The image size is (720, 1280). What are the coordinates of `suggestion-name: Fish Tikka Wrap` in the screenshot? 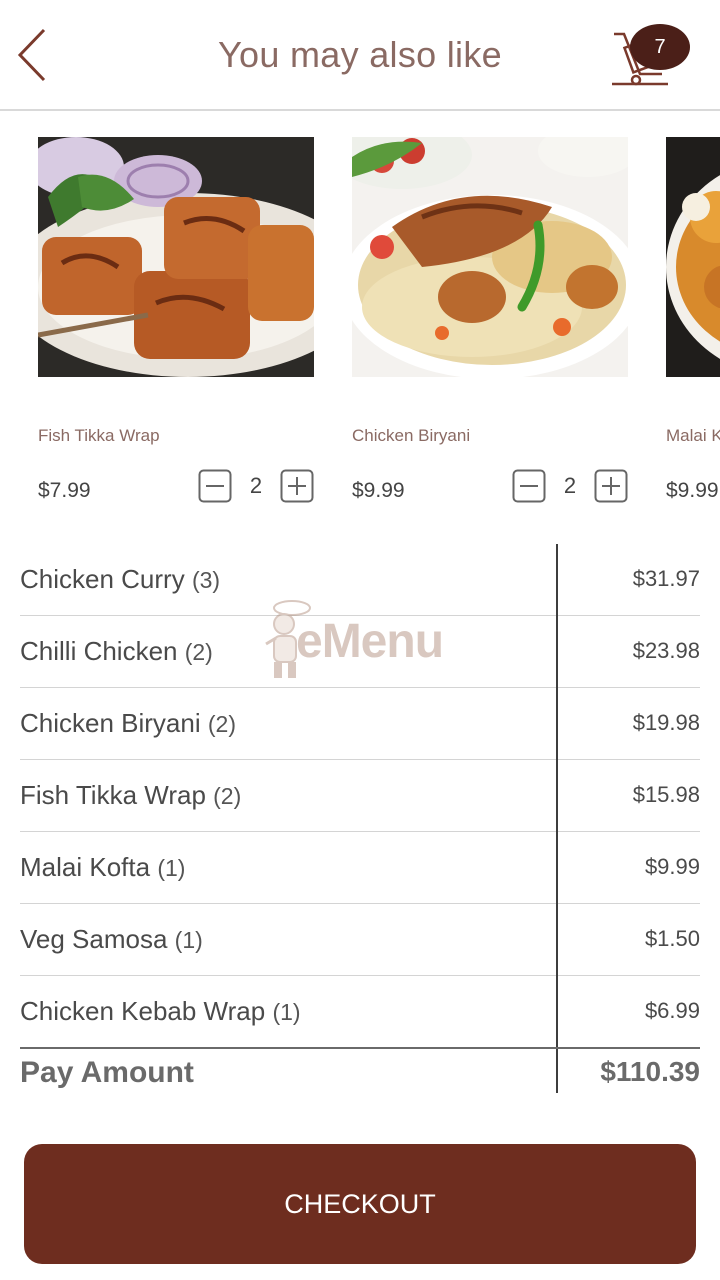 It's located at (99, 435).